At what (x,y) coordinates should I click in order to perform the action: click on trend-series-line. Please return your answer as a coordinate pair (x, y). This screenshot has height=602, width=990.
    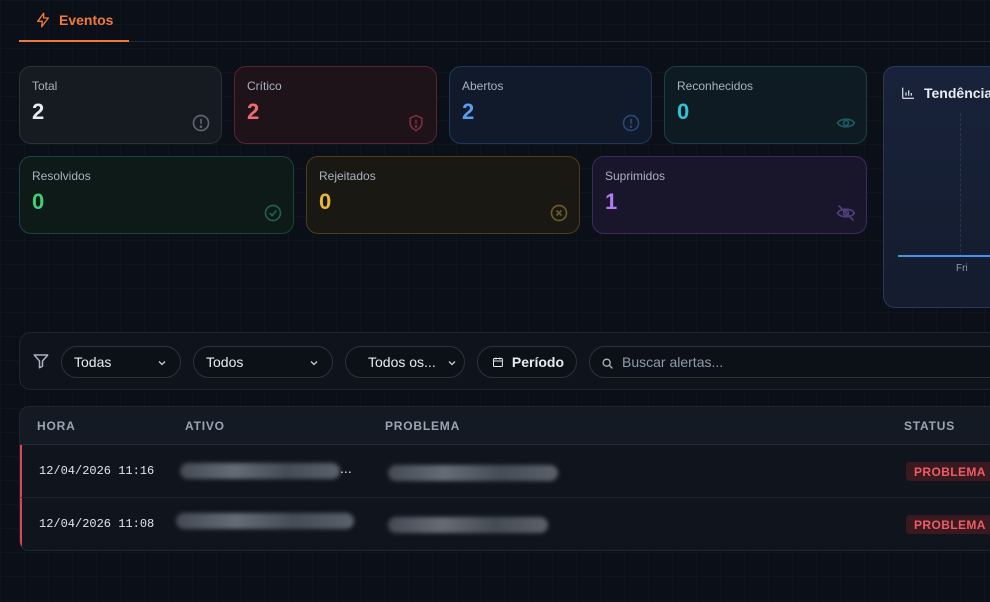
    Looking at the image, I should click on (944, 256).